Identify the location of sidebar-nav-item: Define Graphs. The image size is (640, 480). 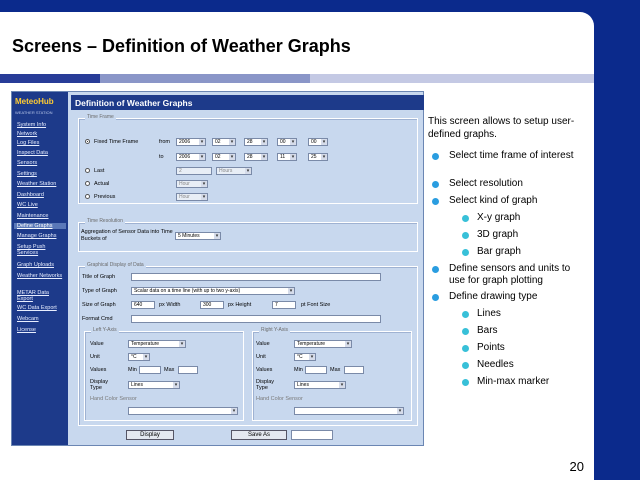
(40, 226).